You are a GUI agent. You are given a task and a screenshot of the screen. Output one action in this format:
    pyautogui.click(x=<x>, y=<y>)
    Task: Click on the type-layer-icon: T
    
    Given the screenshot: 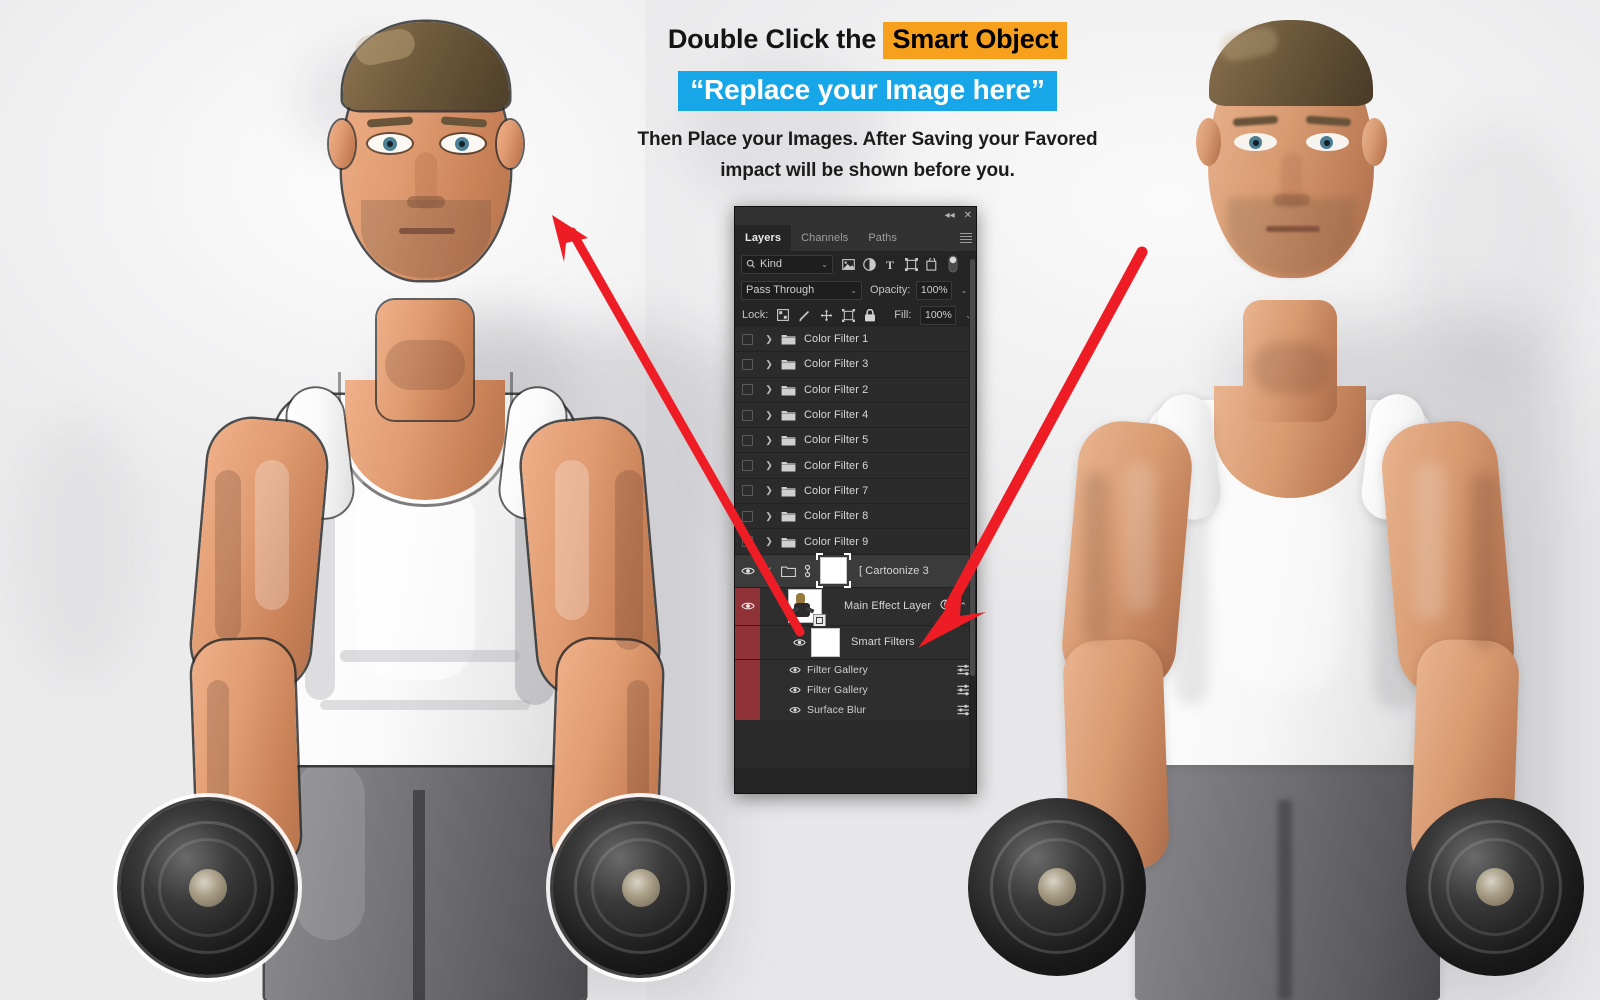 What is the action you would take?
    pyautogui.click(x=890, y=264)
    